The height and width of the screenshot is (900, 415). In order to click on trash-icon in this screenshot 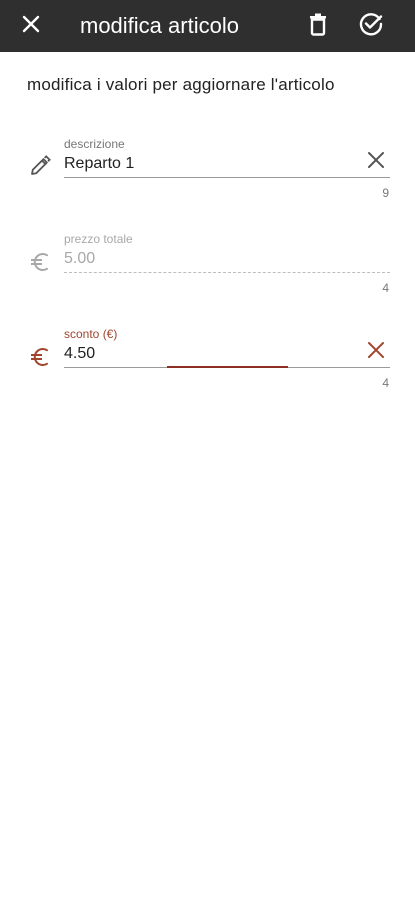, I will do `click(318, 26)`.